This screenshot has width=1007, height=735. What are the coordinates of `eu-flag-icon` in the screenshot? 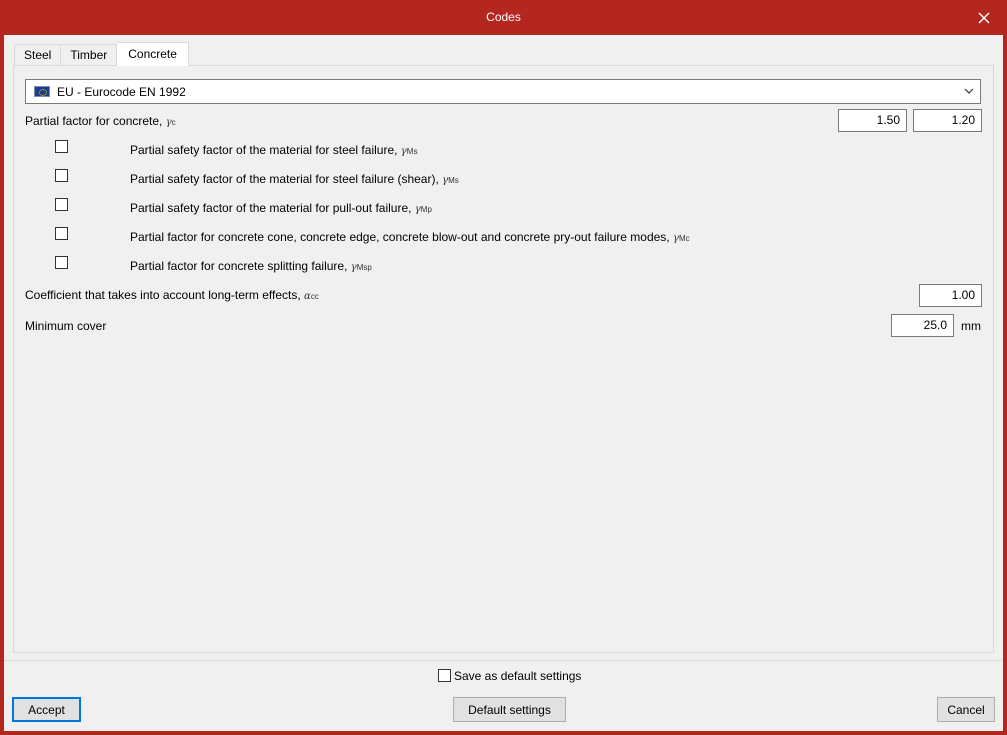 It's located at (42, 91).